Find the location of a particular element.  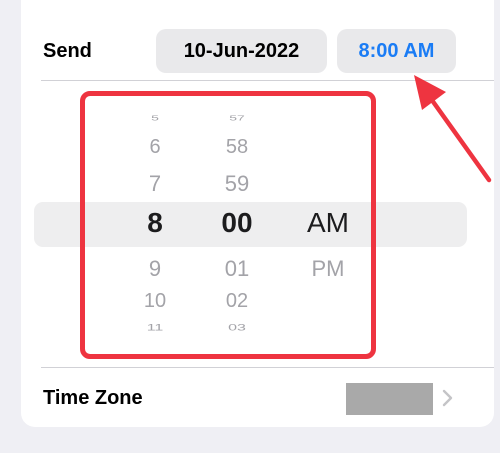

date-button: 10-Jun-2022 is located at coordinates (241, 51).